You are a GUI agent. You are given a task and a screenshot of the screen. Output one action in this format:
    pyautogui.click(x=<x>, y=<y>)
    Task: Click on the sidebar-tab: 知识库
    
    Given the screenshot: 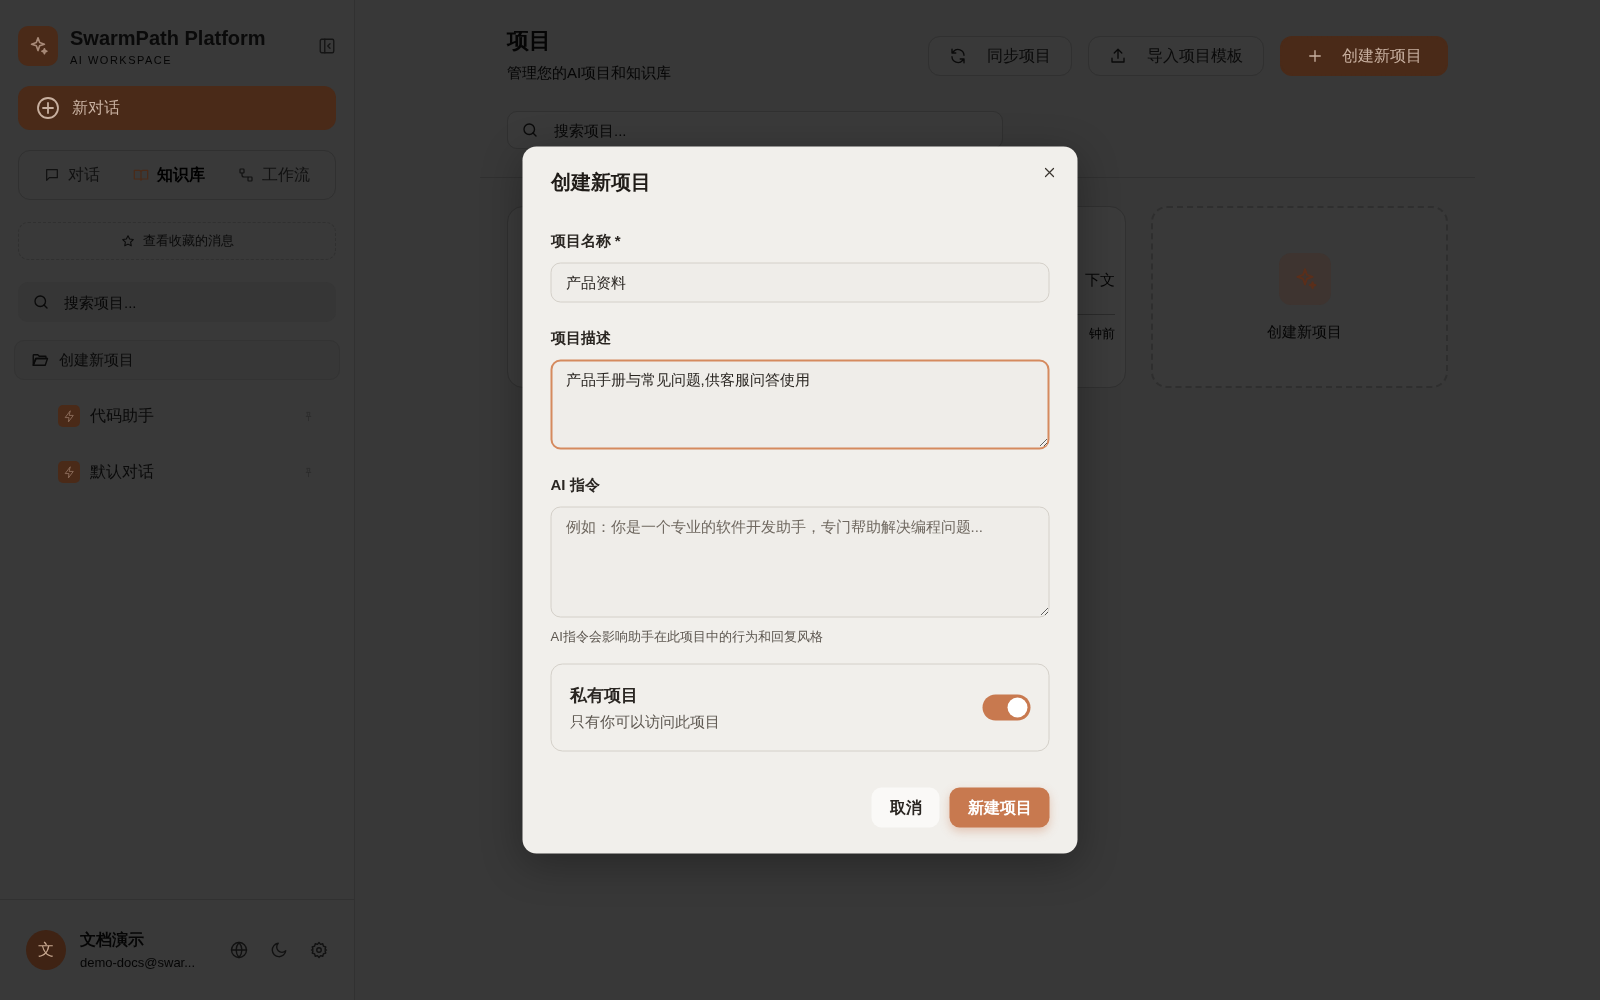 What is the action you would take?
    pyautogui.click(x=169, y=175)
    